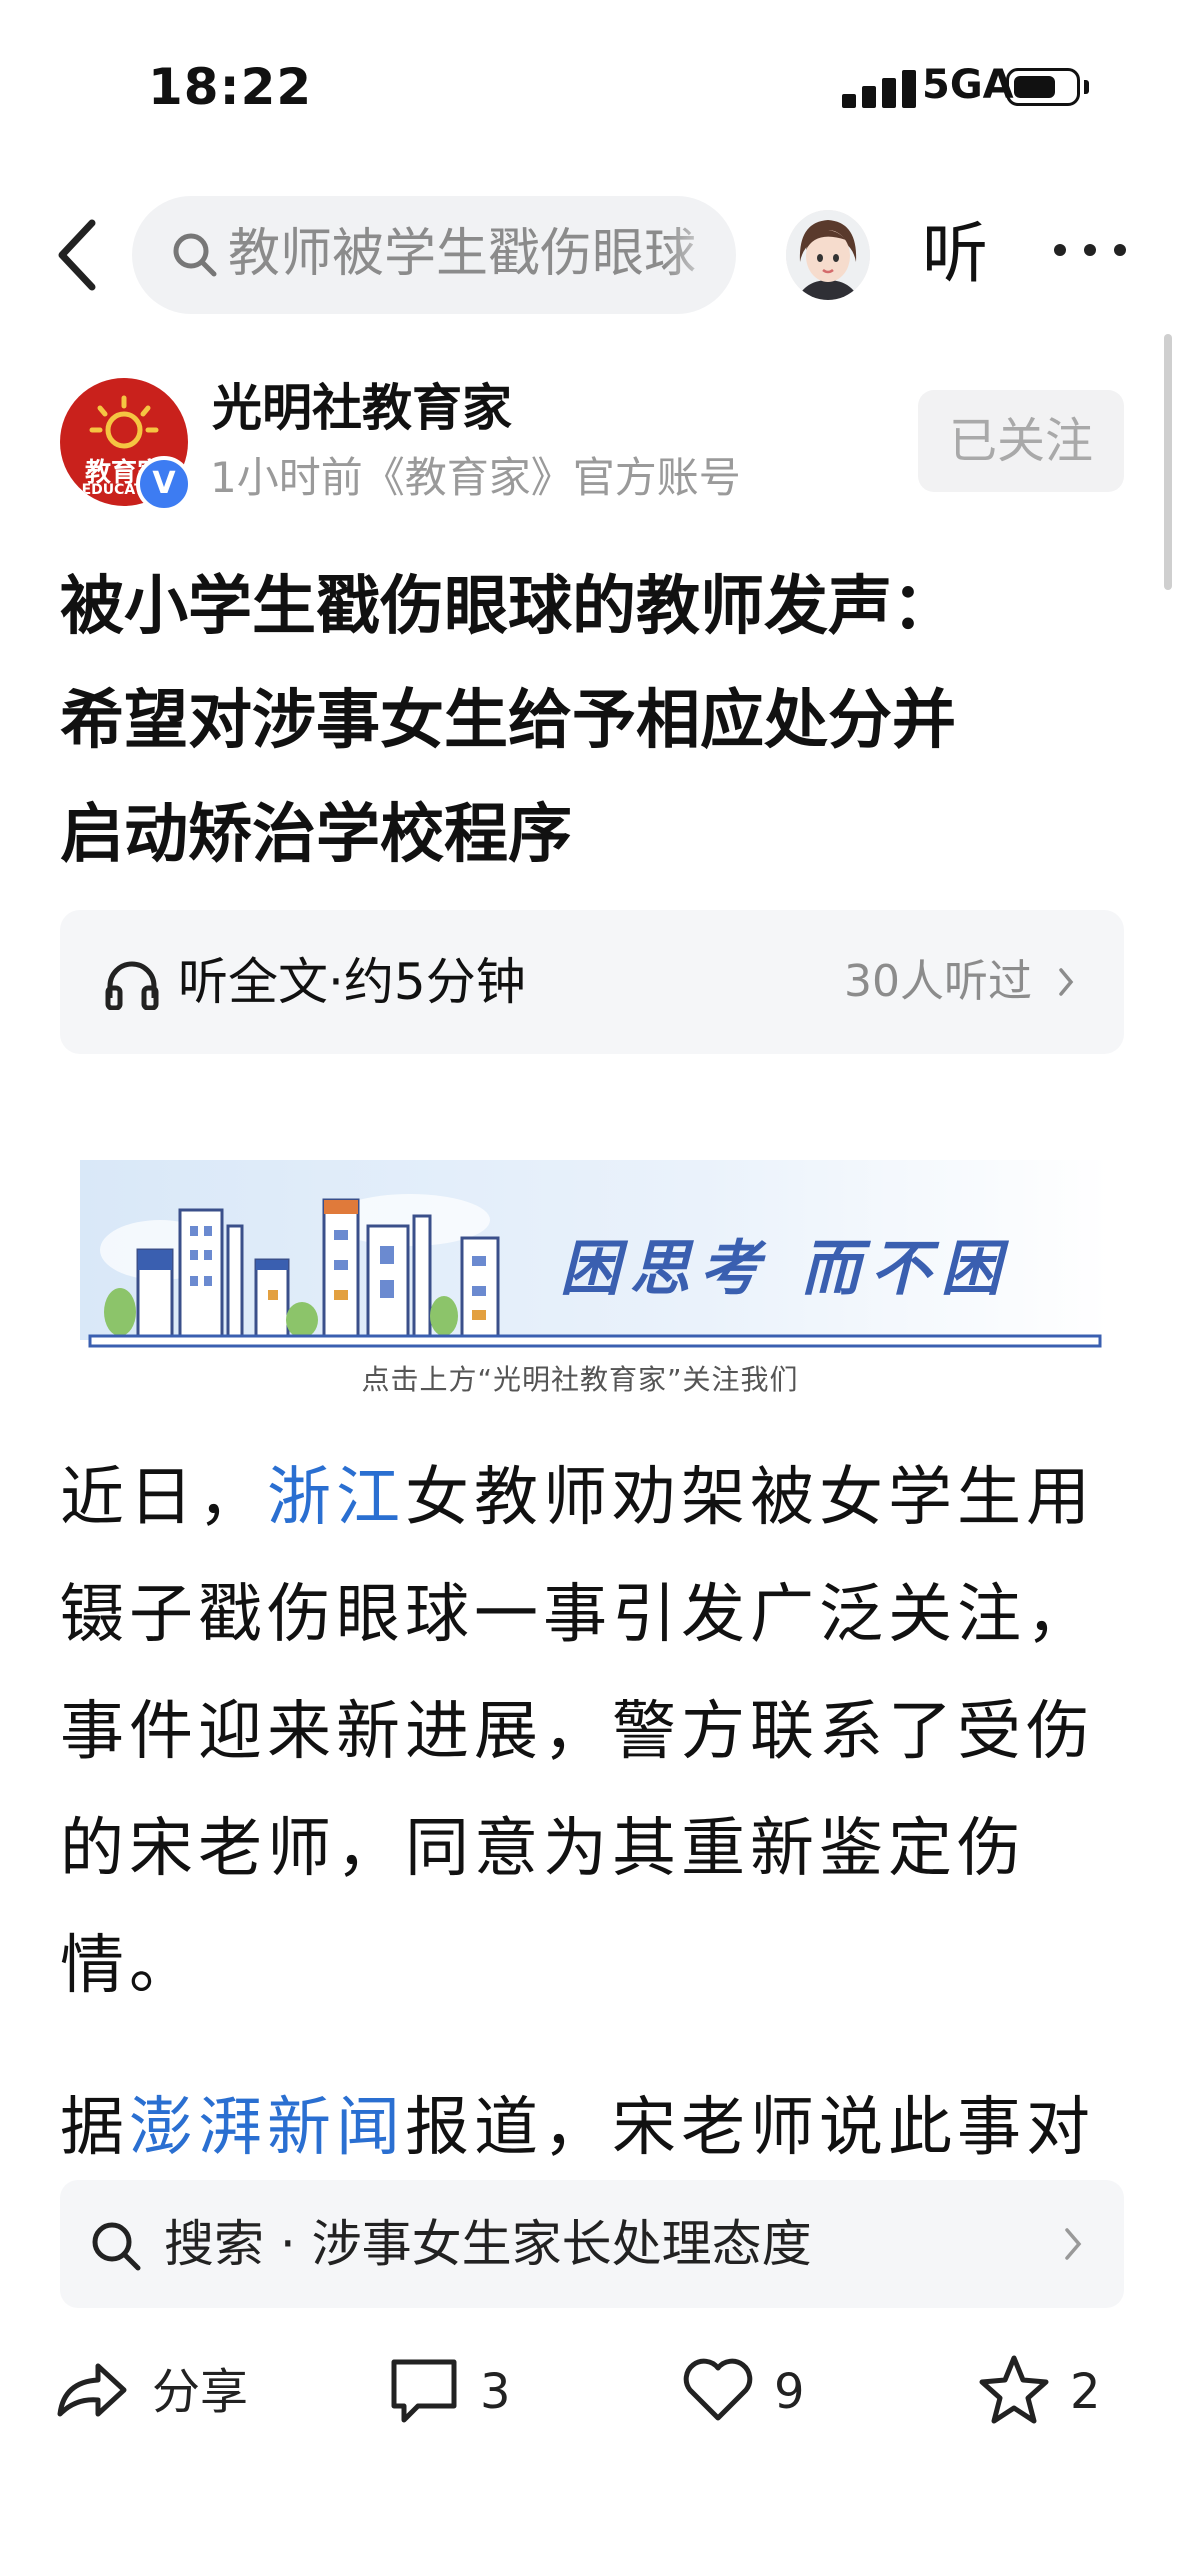  Describe the element at coordinates (424, 2391) in the screenshot. I see `comment-icon` at that location.